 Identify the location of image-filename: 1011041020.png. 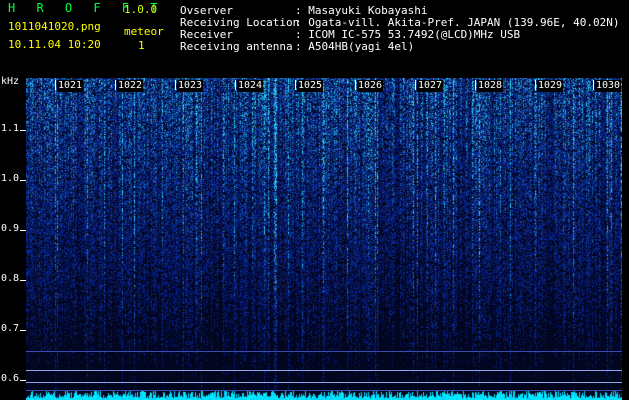
(54, 26).